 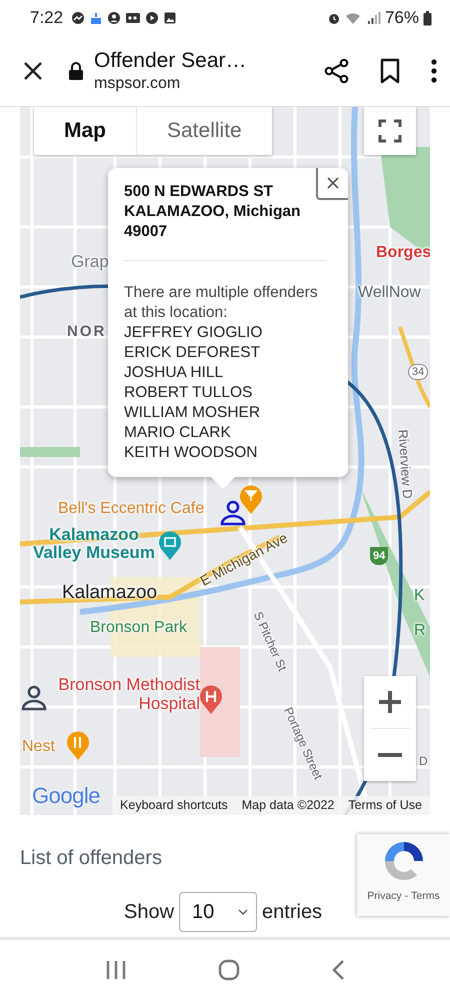 What do you see at coordinates (229, 970) in the screenshot?
I see `home-icon` at bounding box center [229, 970].